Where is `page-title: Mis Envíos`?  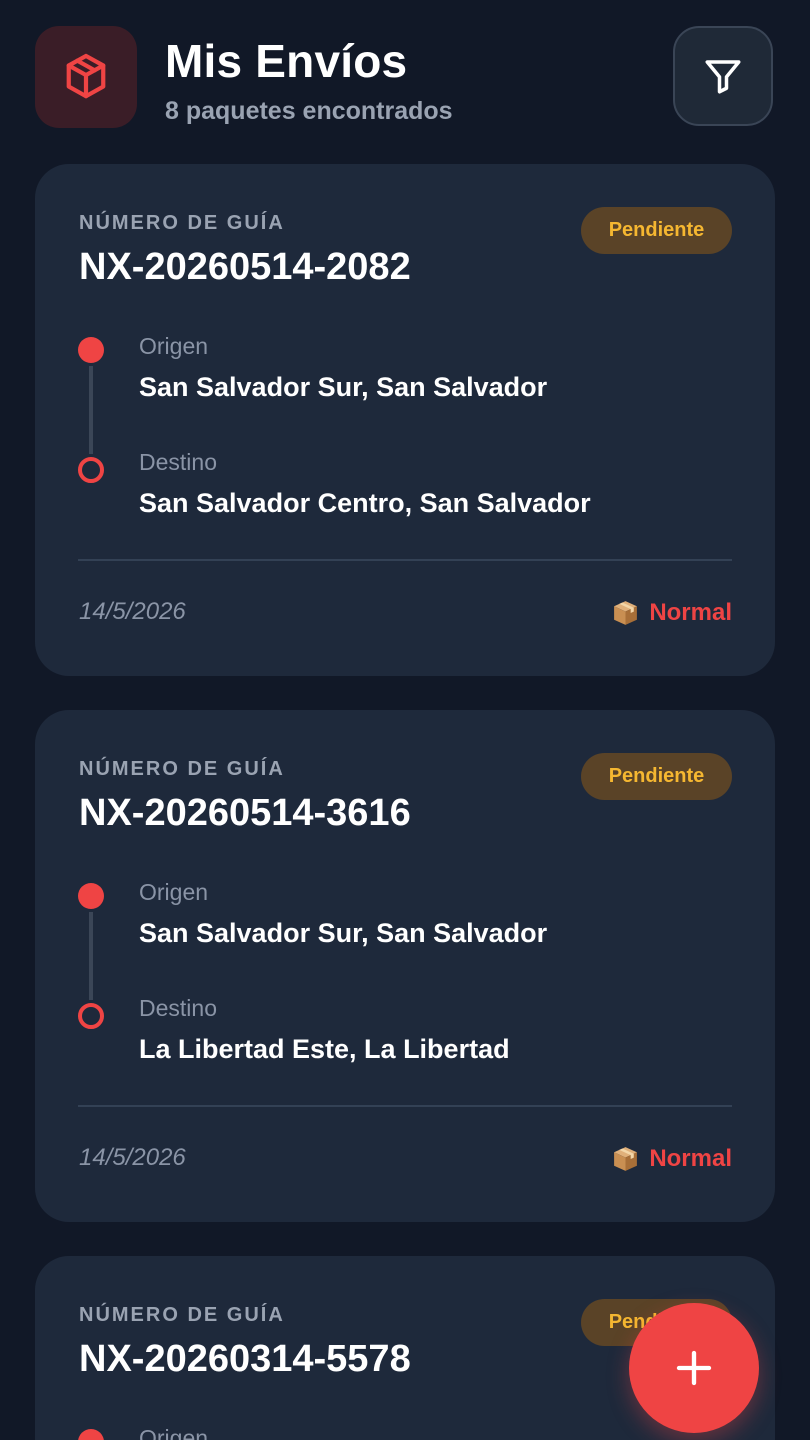
page-title: Mis Envíos is located at coordinates (286, 61).